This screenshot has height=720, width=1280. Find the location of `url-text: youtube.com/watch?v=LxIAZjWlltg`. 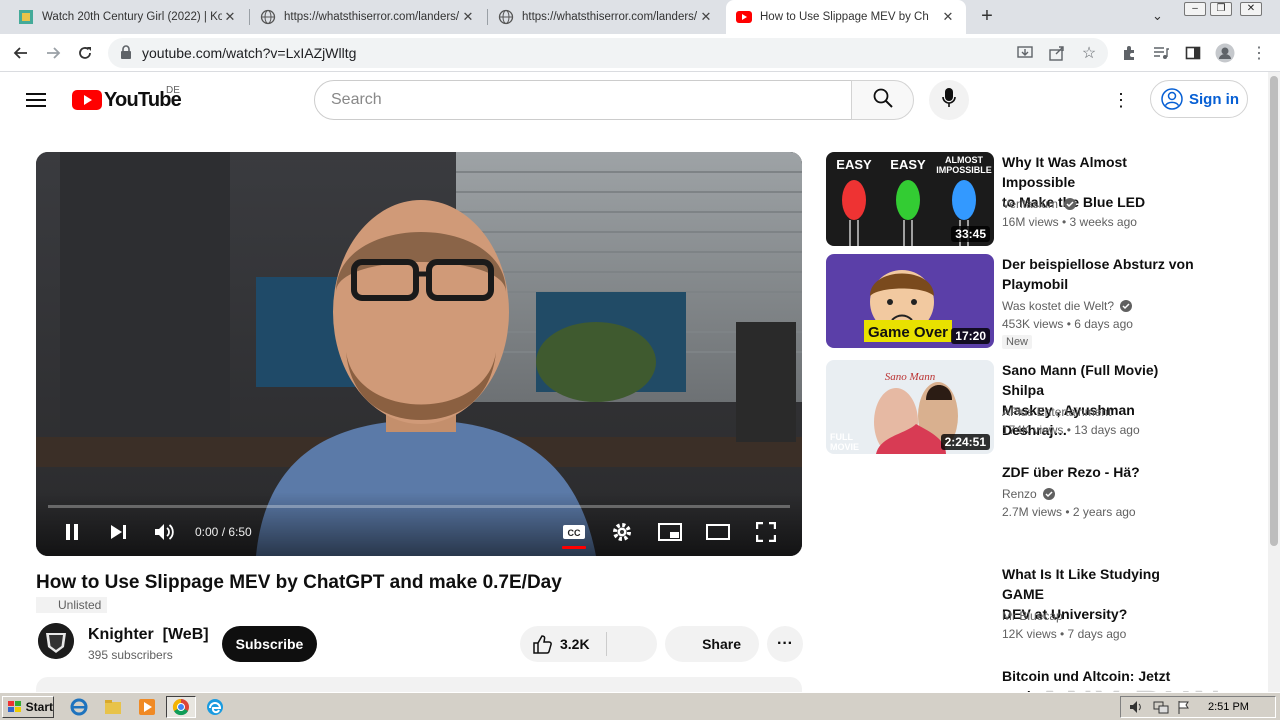

url-text: youtube.com/watch?v=LxIAZjWlltg is located at coordinates (249, 53).